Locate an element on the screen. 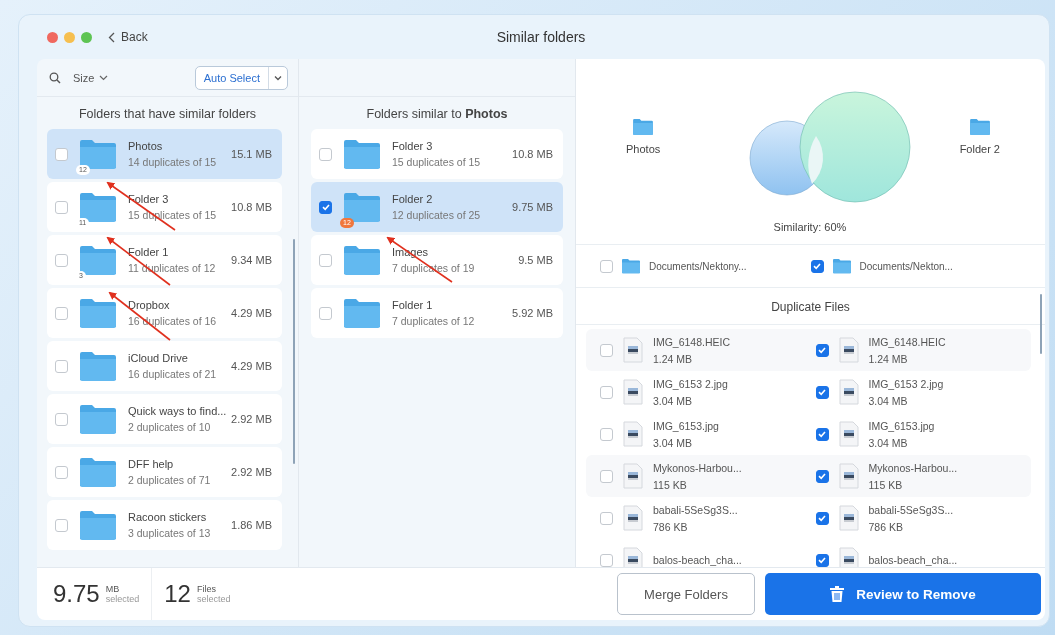  file-size: 115 KB is located at coordinates (886, 484).